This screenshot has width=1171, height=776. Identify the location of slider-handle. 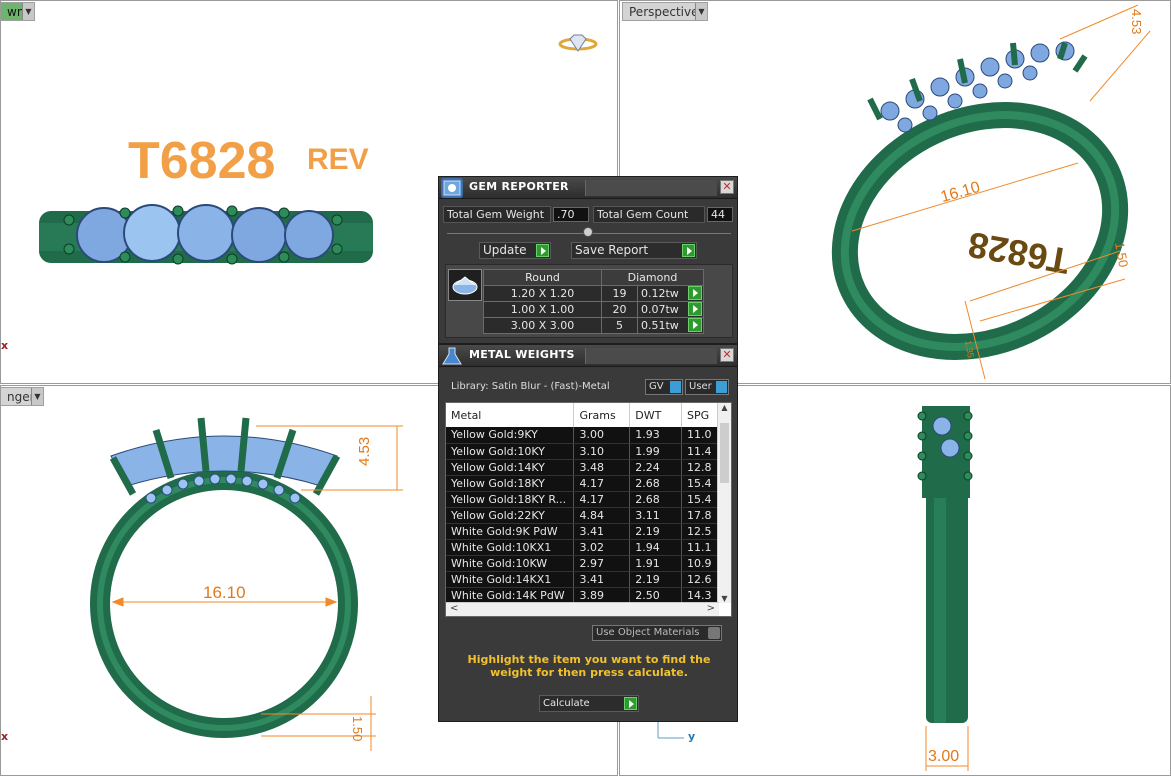
(588, 232).